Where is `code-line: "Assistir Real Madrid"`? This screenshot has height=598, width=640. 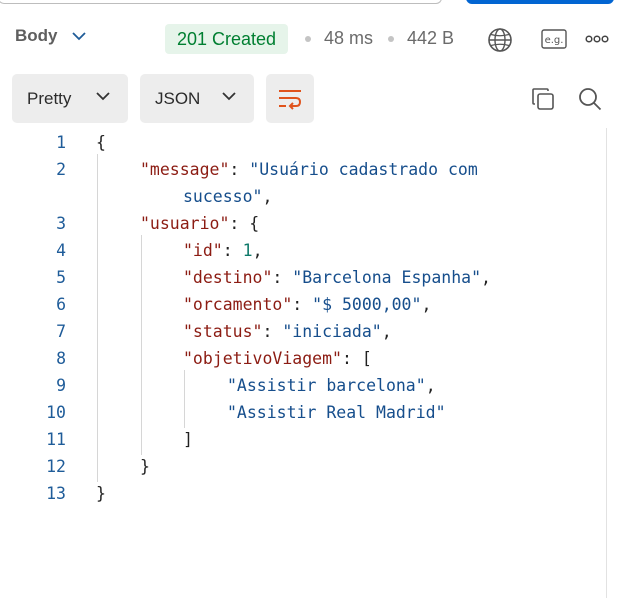 code-line: "Assistir Real Madrid" is located at coordinates (336, 412).